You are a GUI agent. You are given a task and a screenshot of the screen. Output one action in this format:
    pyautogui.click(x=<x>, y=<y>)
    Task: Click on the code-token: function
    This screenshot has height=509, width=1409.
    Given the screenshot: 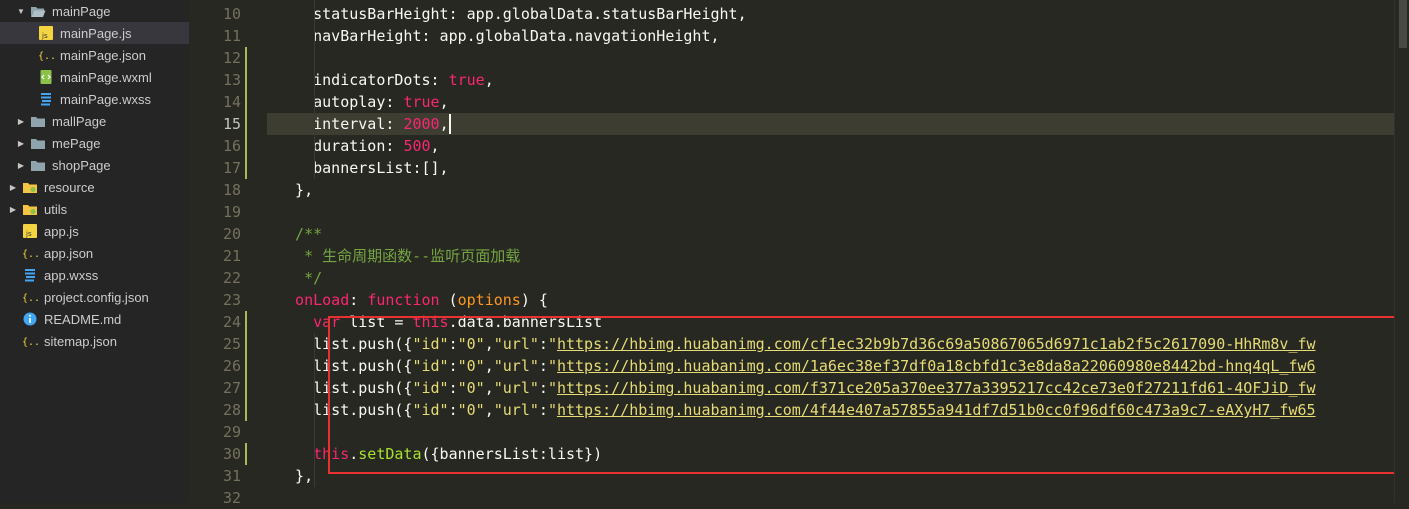 What is the action you would take?
    pyautogui.click(x=403, y=300)
    